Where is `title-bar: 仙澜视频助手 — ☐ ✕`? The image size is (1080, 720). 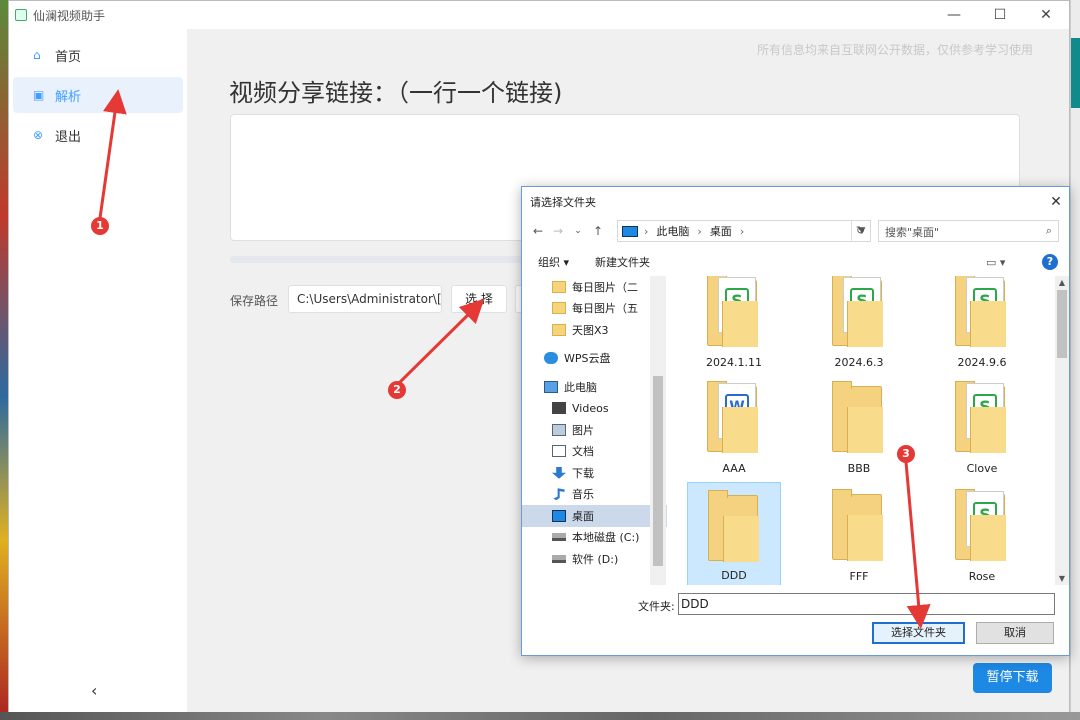
title-bar: 仙澜视频助手 — ☐ ✕ is located at coordinates (539, 15).